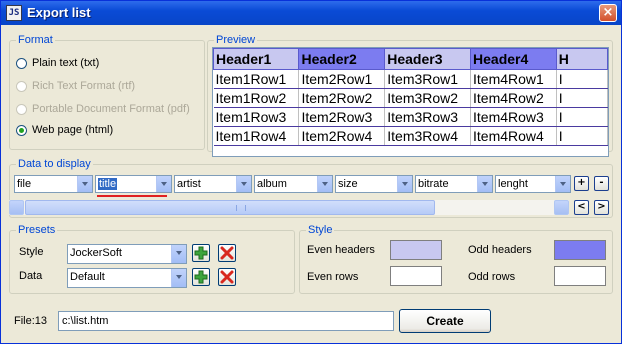  Describe the element at coordinates (311, 13) in the screenshot. I see `title-bar: JS Export list ×` at that location.